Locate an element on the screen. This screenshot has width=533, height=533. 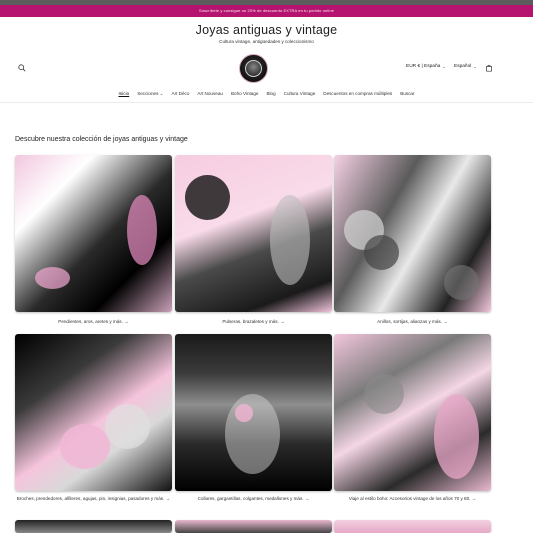
nav-item-inicio: Inicio is located at coordinates (123, 94).